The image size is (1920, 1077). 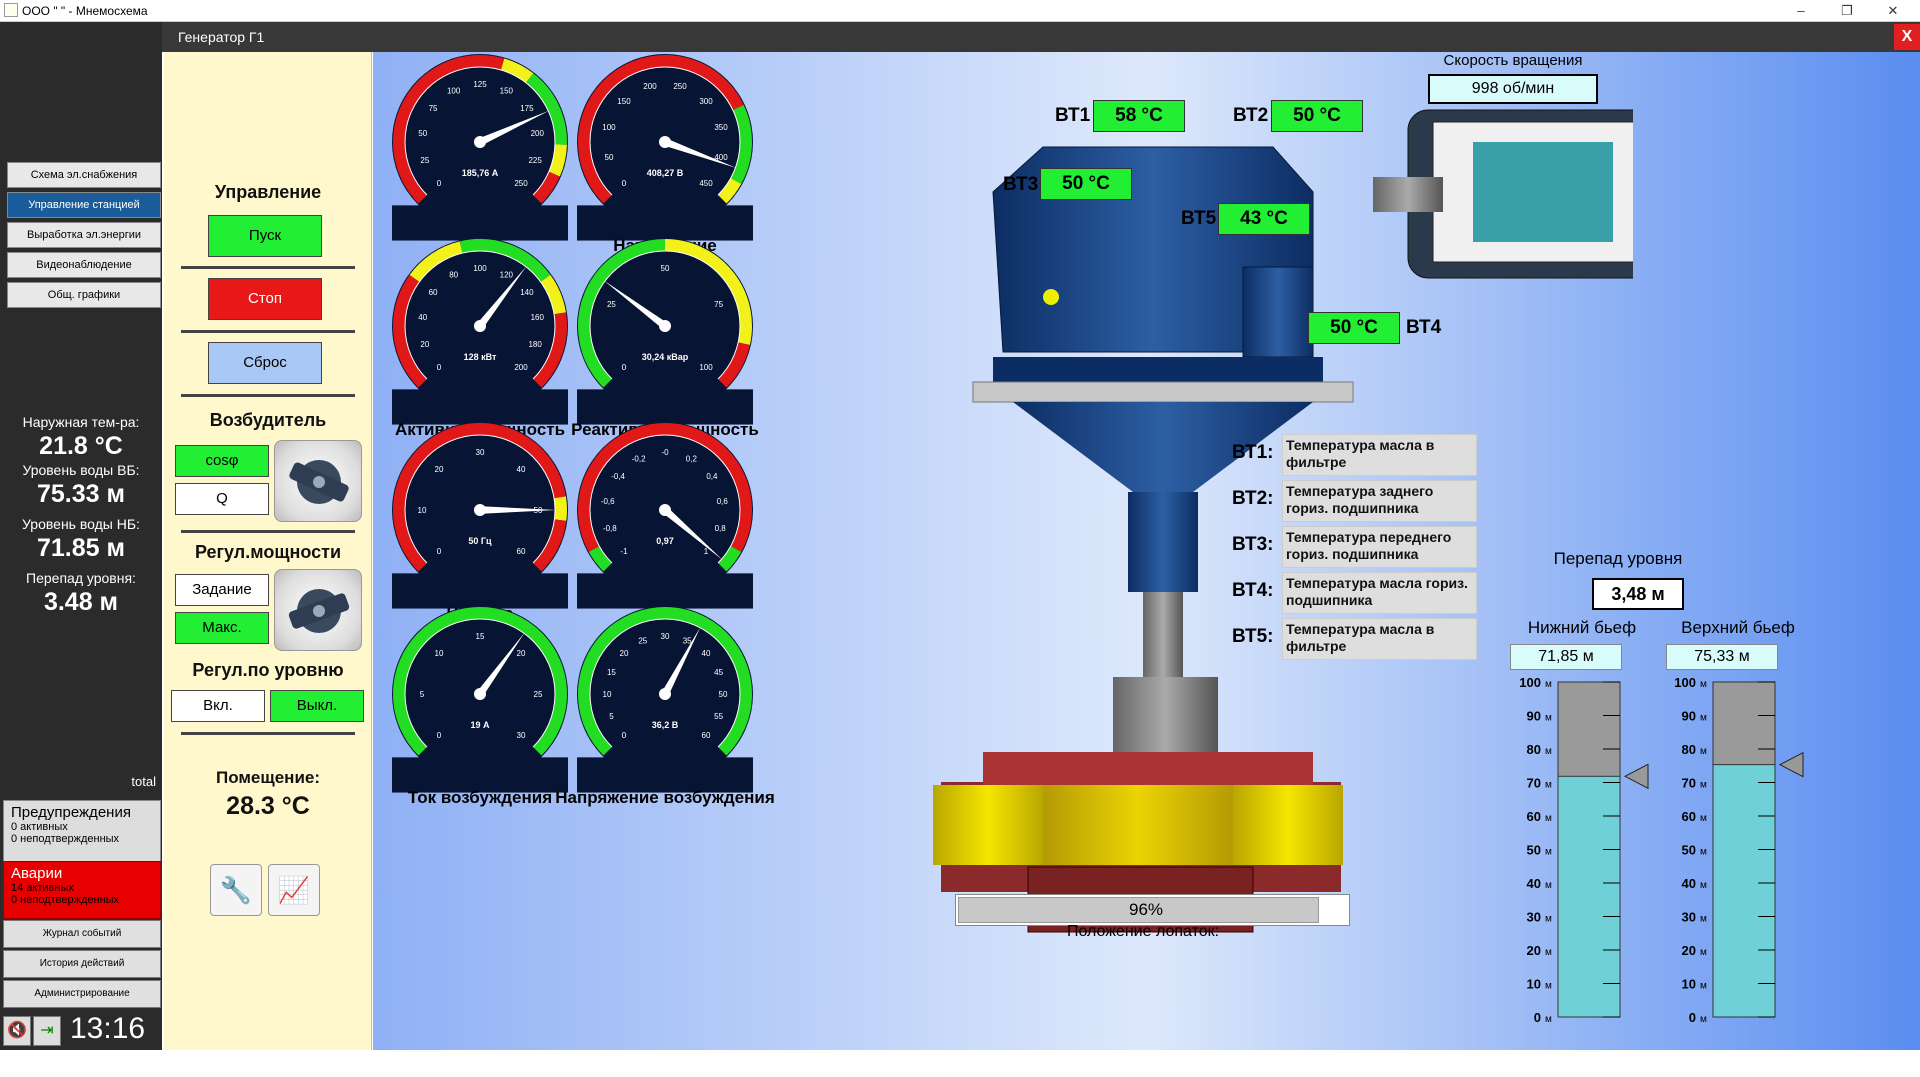 What do you see at coordinates (265, 299) in the screenshot?
I see `stop-button: Стоп` at bounding box center [265, 299].